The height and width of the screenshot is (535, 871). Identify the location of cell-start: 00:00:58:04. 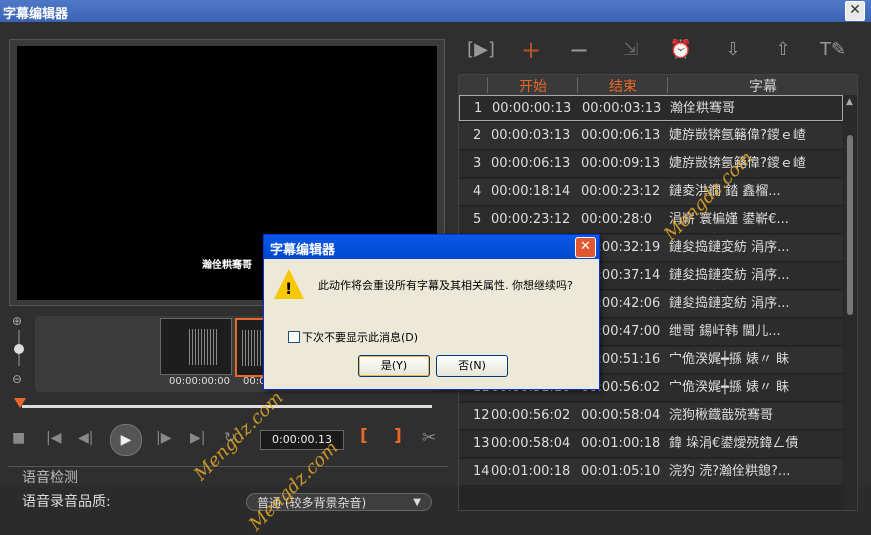
(531, 443).